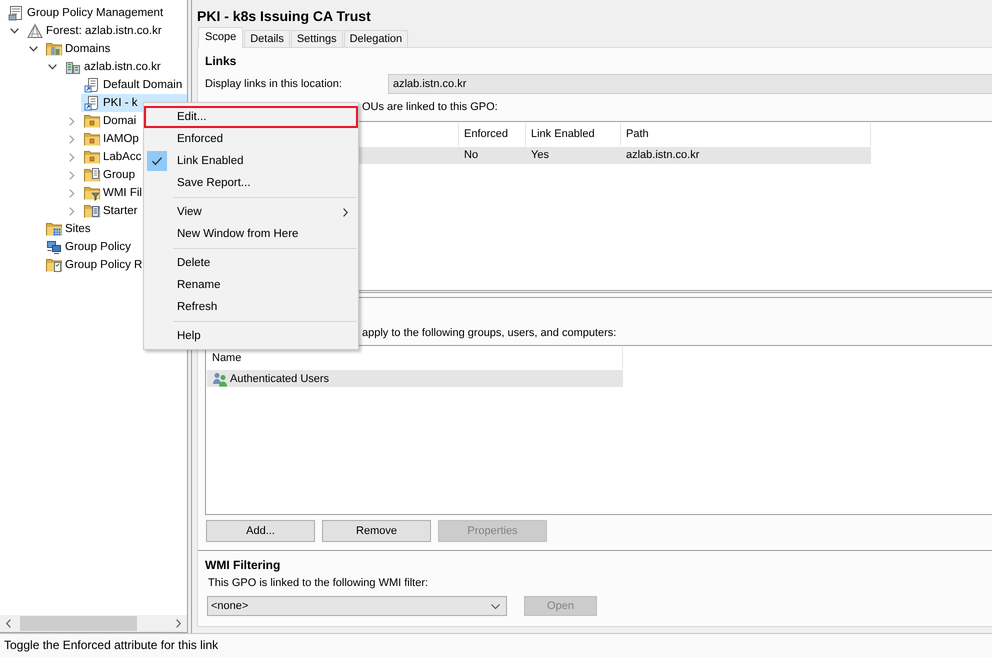 This screenshot has height=657, width=992. Describe the element at coordinates (78, 49) in the screenshot. I see `tree-item: Domains` at that location.